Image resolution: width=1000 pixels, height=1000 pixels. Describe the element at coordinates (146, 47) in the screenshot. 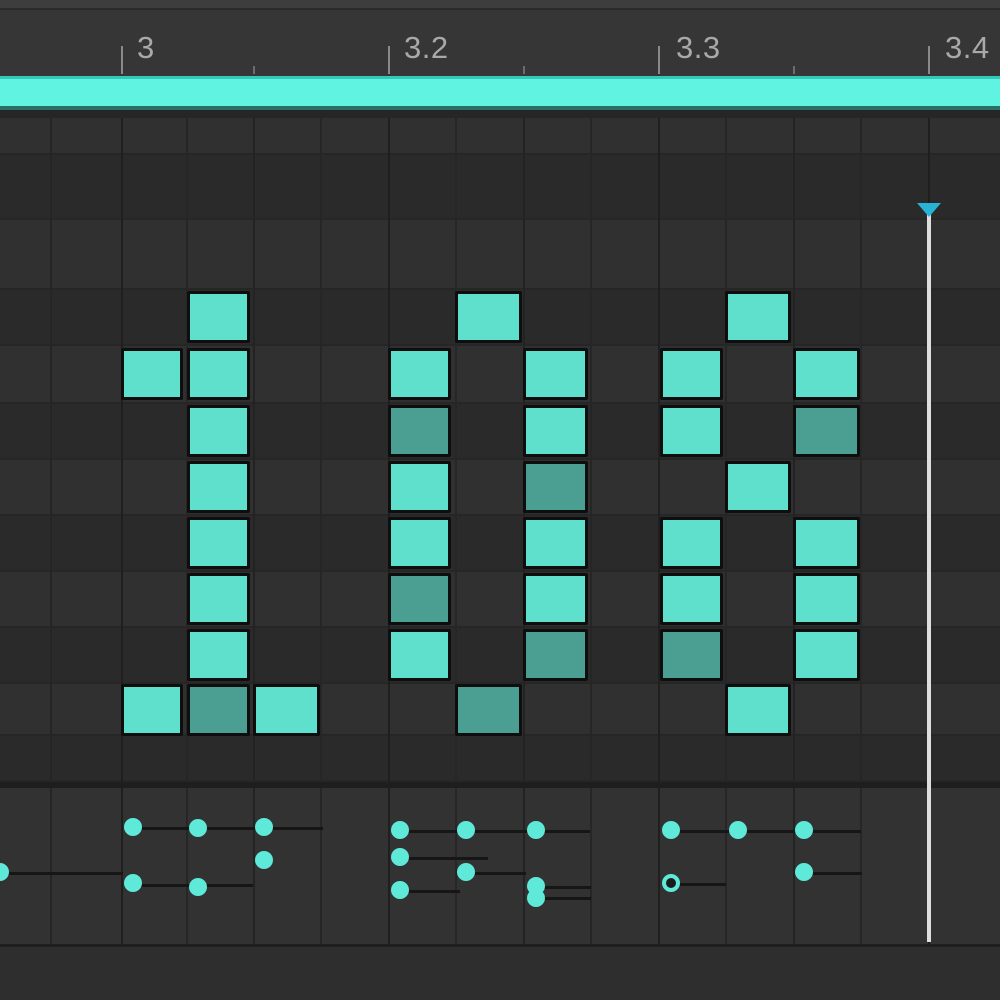

I see `ruler-label-3: 3` at that location.